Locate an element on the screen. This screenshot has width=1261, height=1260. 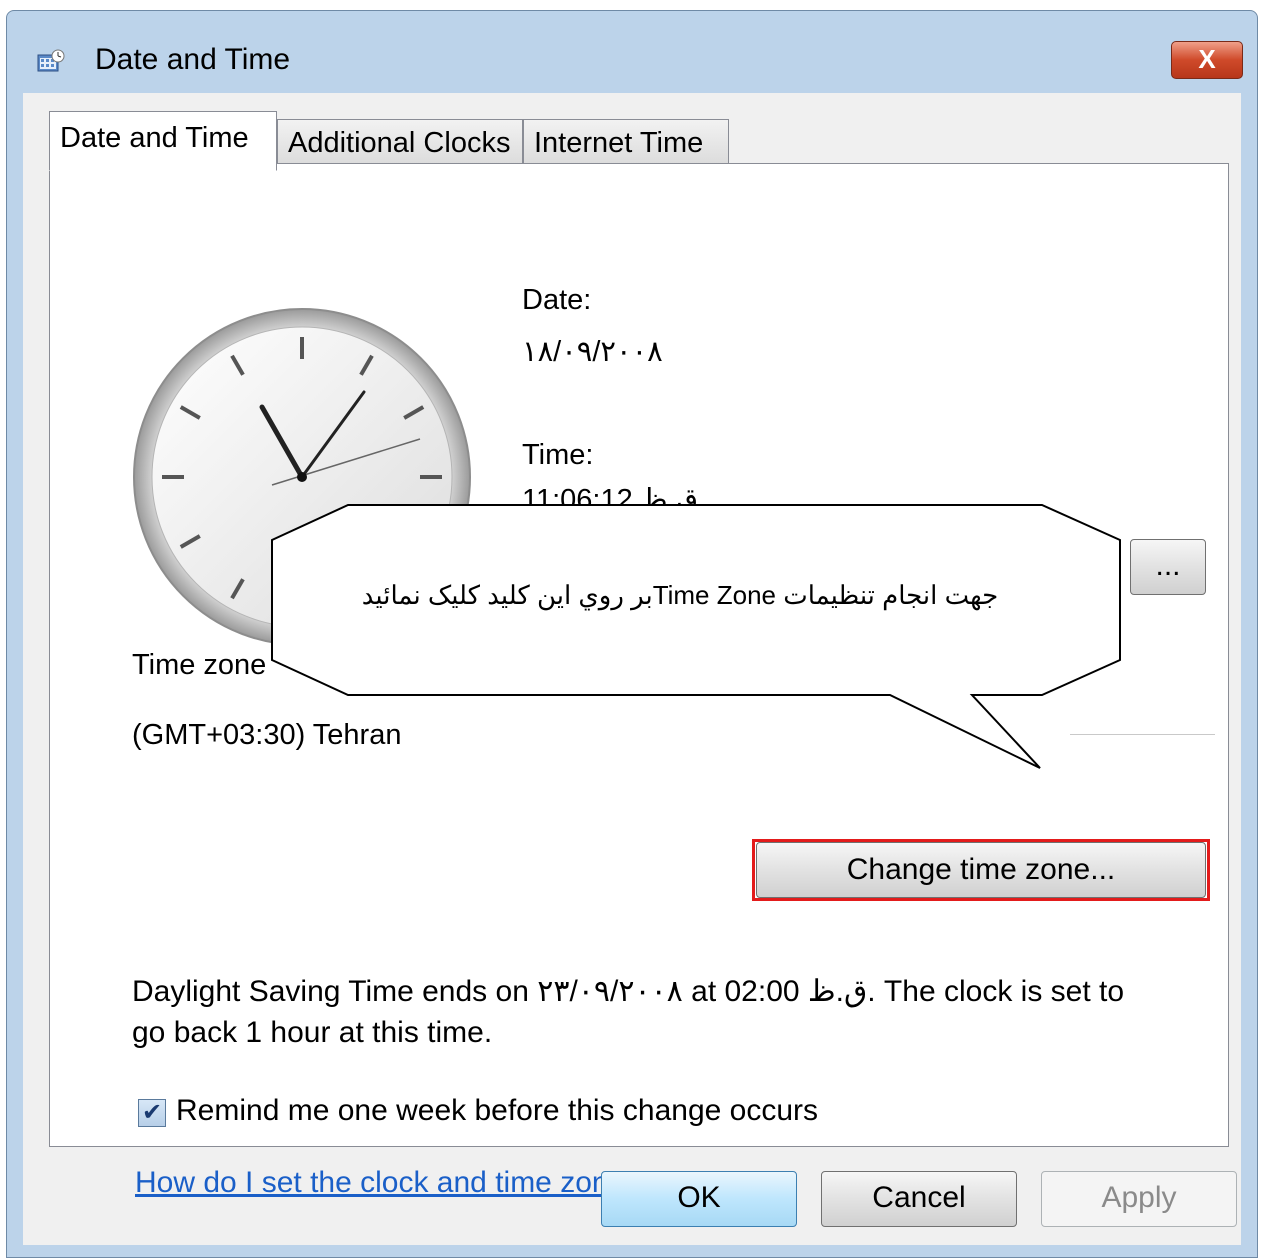
tab-label: Date and Time is located at coordinates (154, 138).